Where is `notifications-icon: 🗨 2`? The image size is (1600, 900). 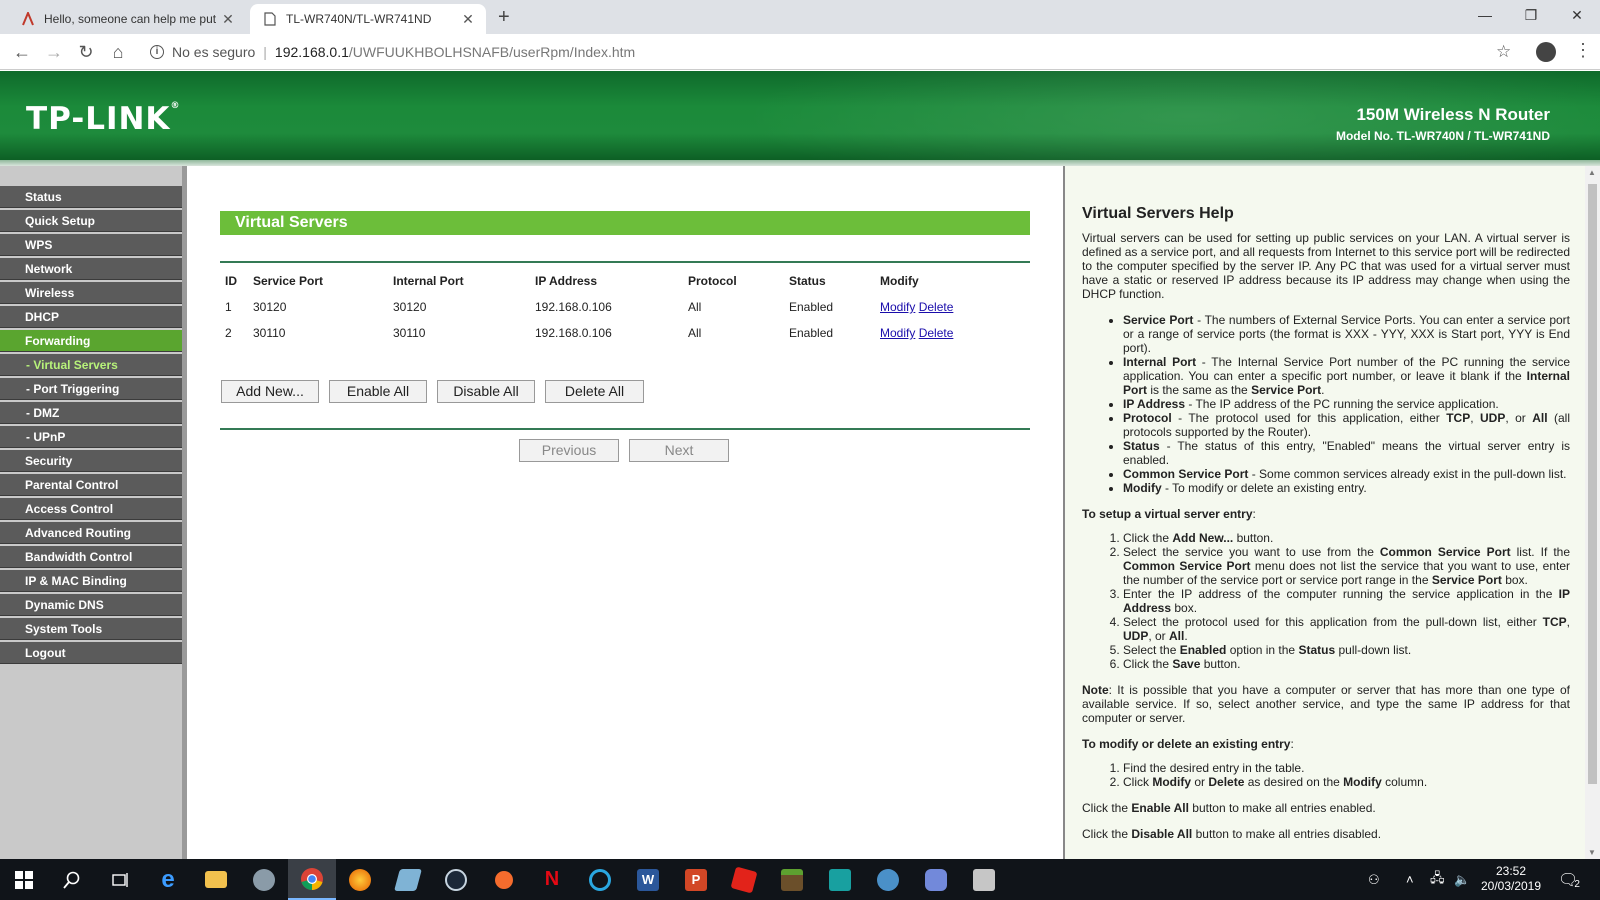 notifications-icon: 🗨 2 is located at coordinates (1569, 879).